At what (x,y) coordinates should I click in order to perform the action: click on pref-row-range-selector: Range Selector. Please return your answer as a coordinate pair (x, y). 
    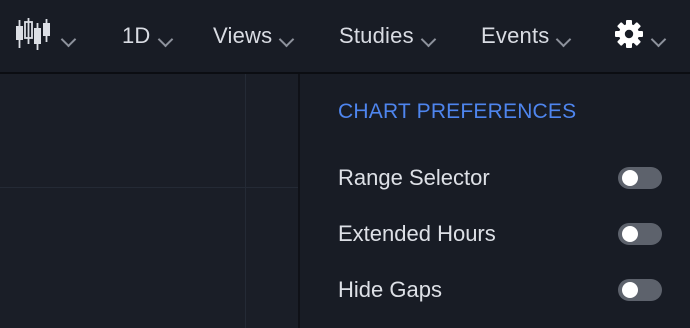
    Looking at the image, I should click on (500, 178).